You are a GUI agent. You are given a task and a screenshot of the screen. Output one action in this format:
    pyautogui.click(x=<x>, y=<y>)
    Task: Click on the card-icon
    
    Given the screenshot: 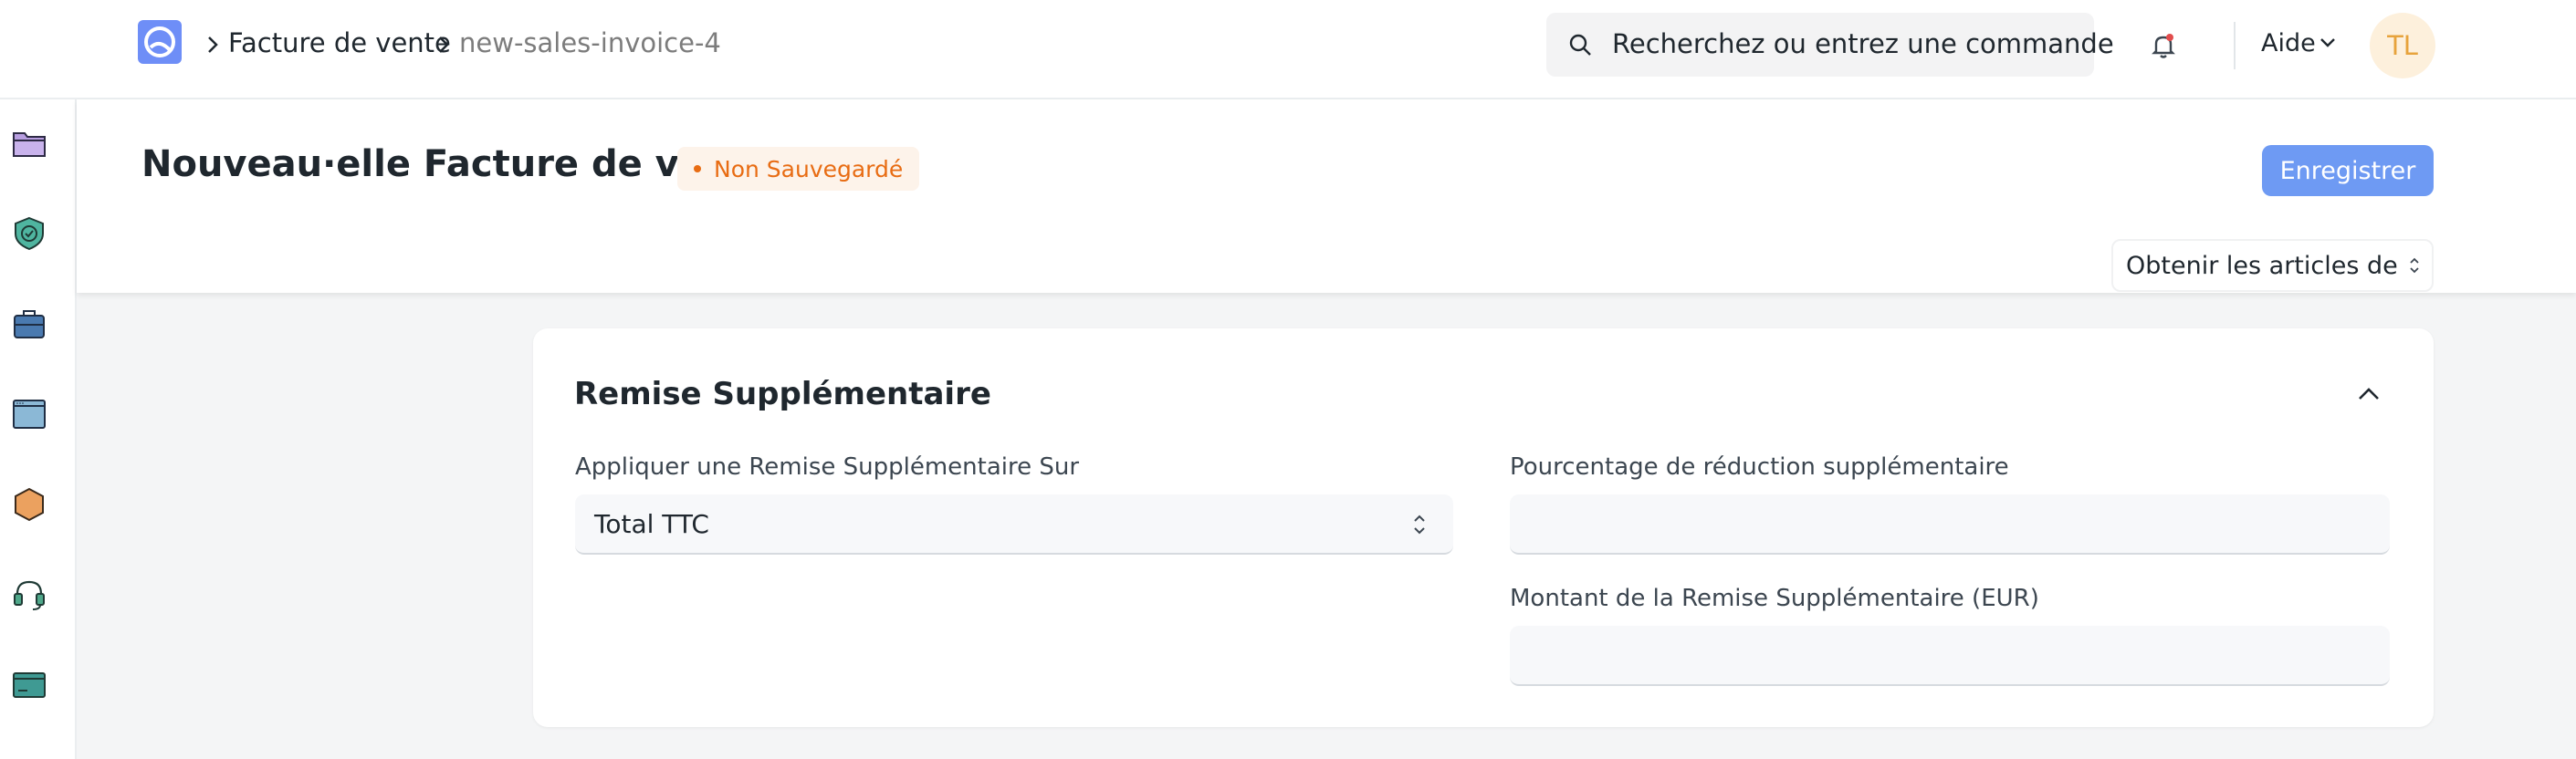 What is the action you would take?
    pyautogui.click(x=29, y=685)
    